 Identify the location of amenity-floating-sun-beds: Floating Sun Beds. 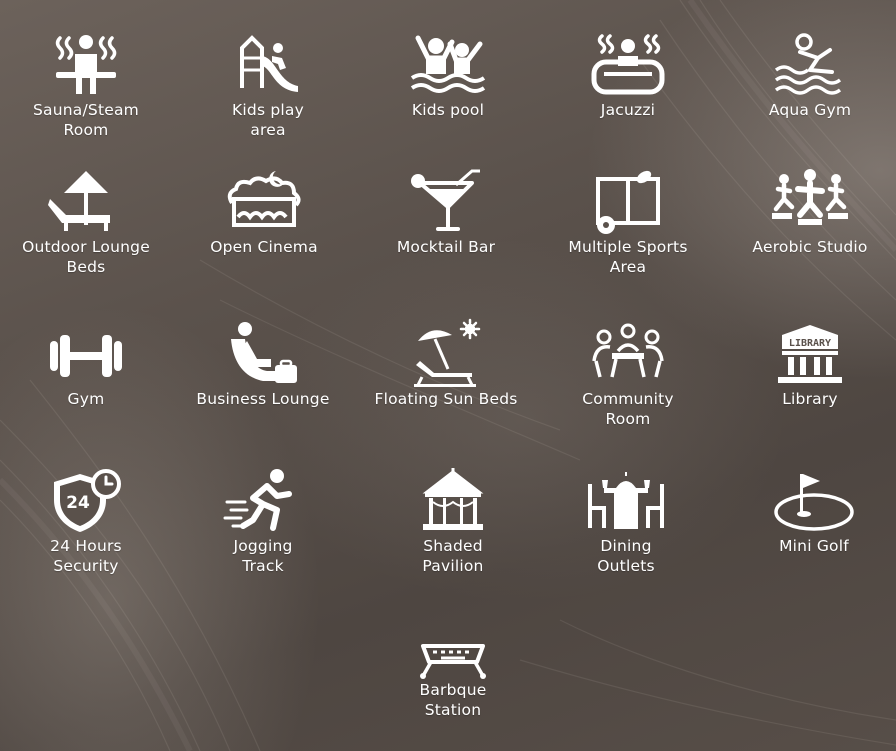
(446, 363).